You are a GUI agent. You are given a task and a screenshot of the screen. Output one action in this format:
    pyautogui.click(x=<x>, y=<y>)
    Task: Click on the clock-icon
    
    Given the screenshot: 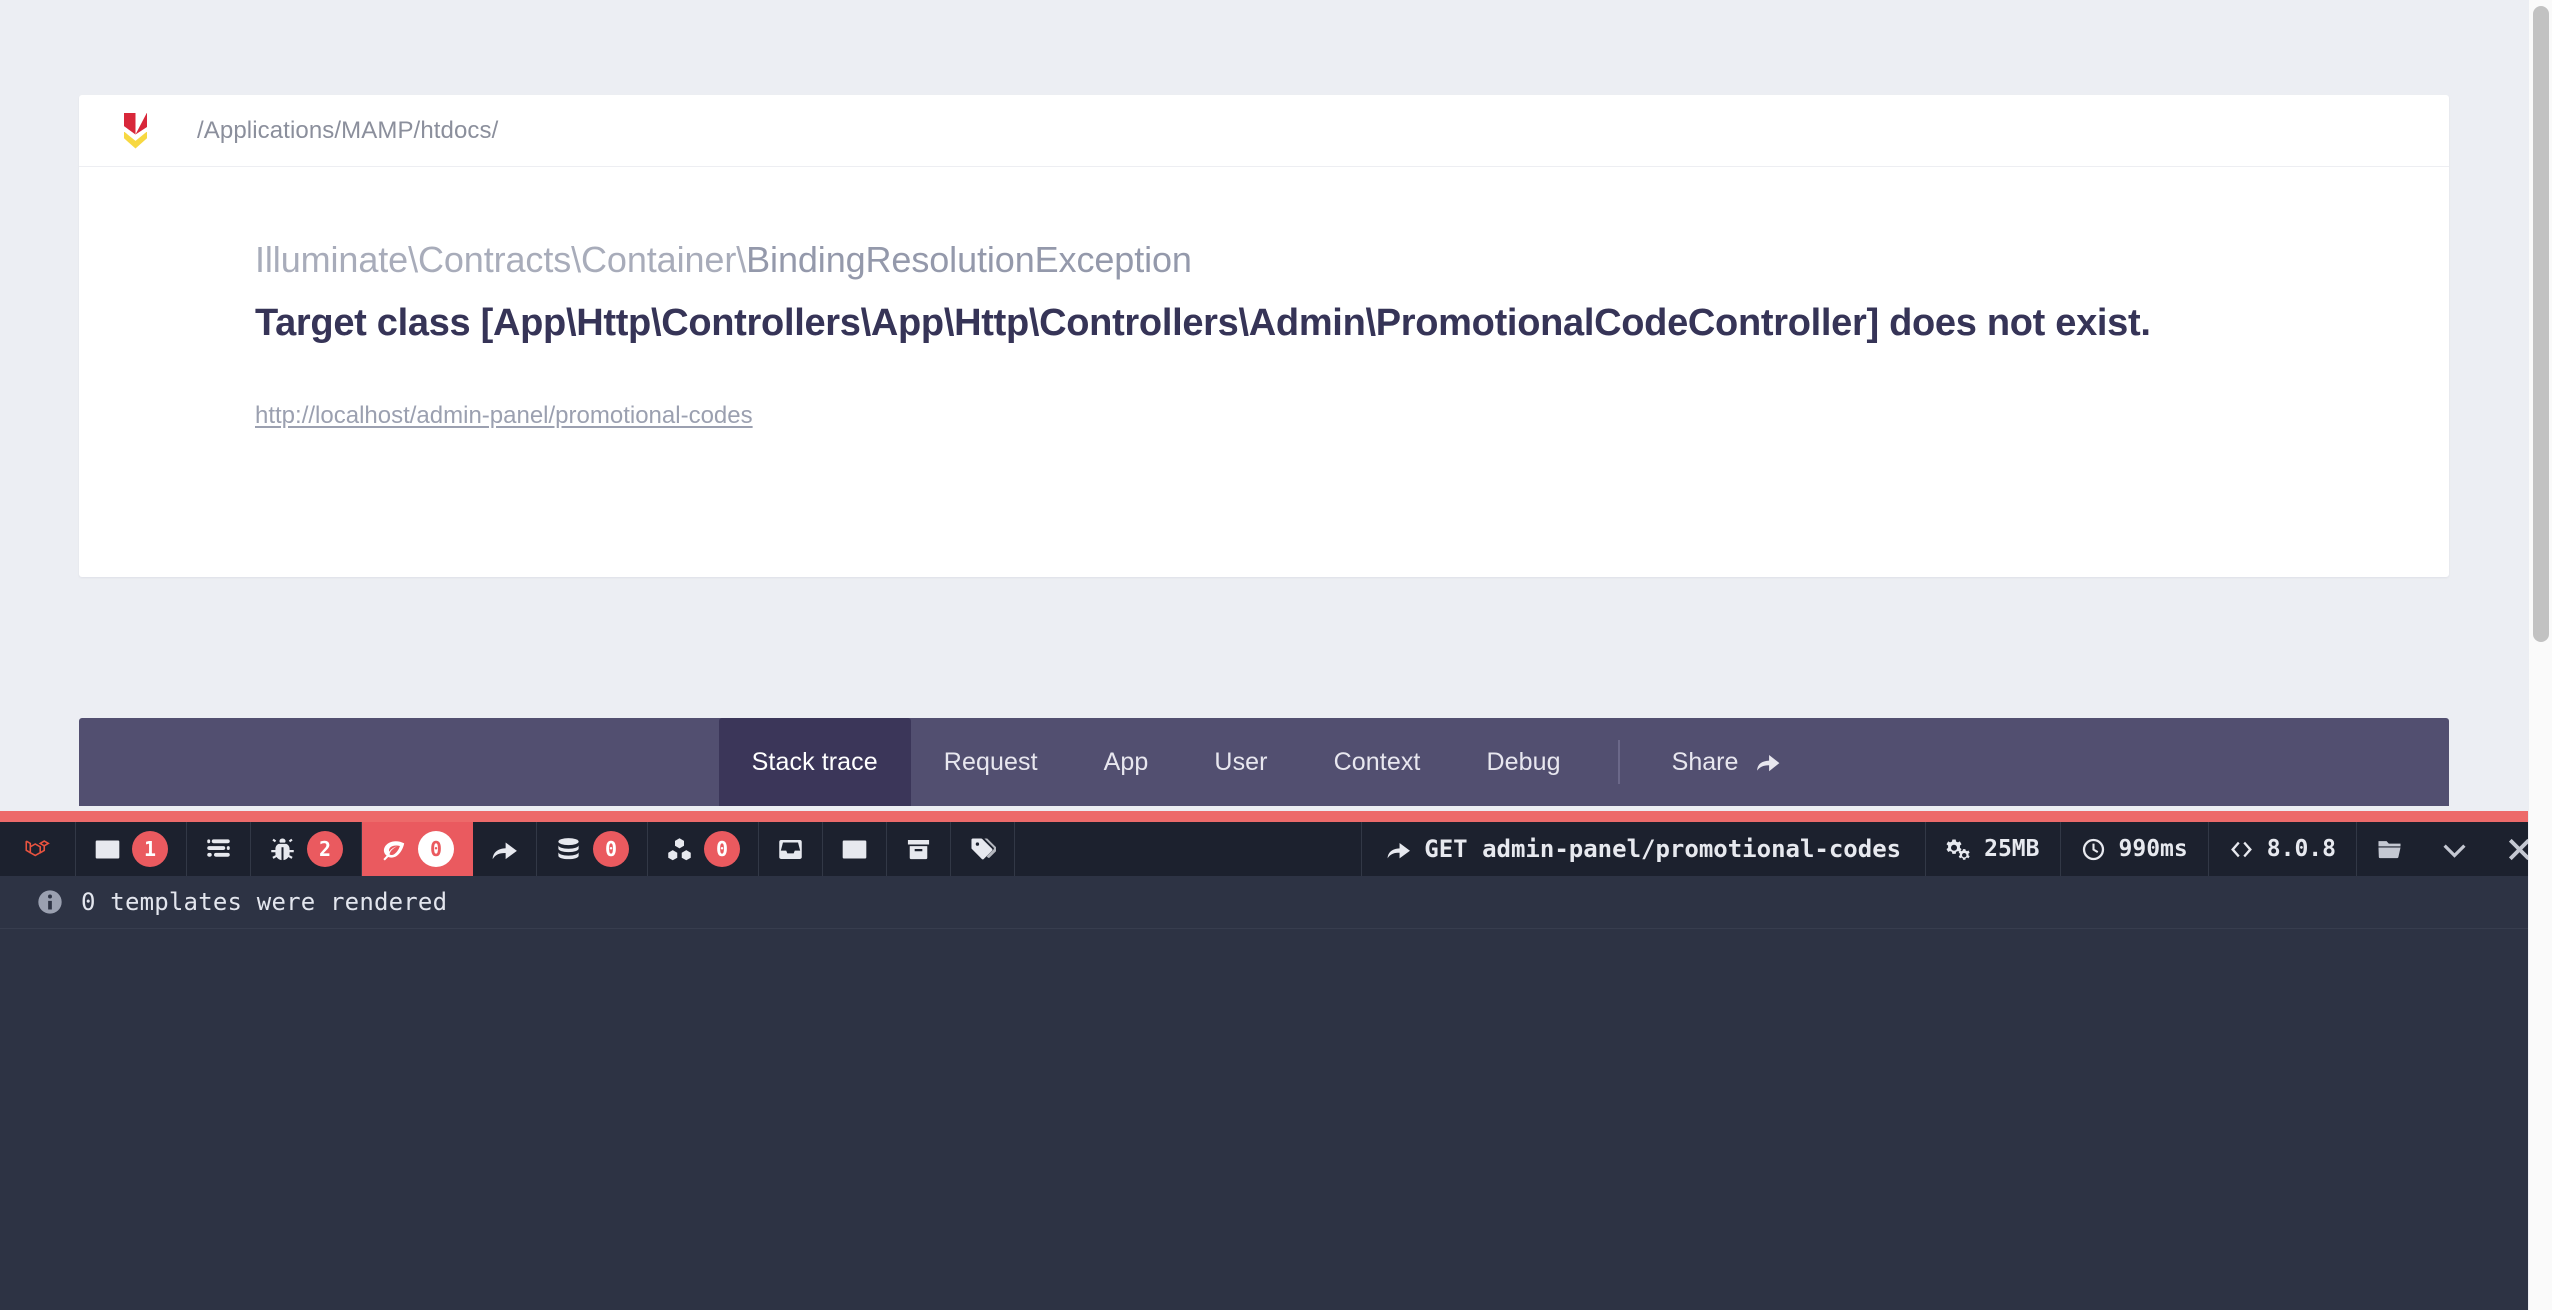 What is the action you would take?
    pyautogui.click(x=2093, y=849)
    